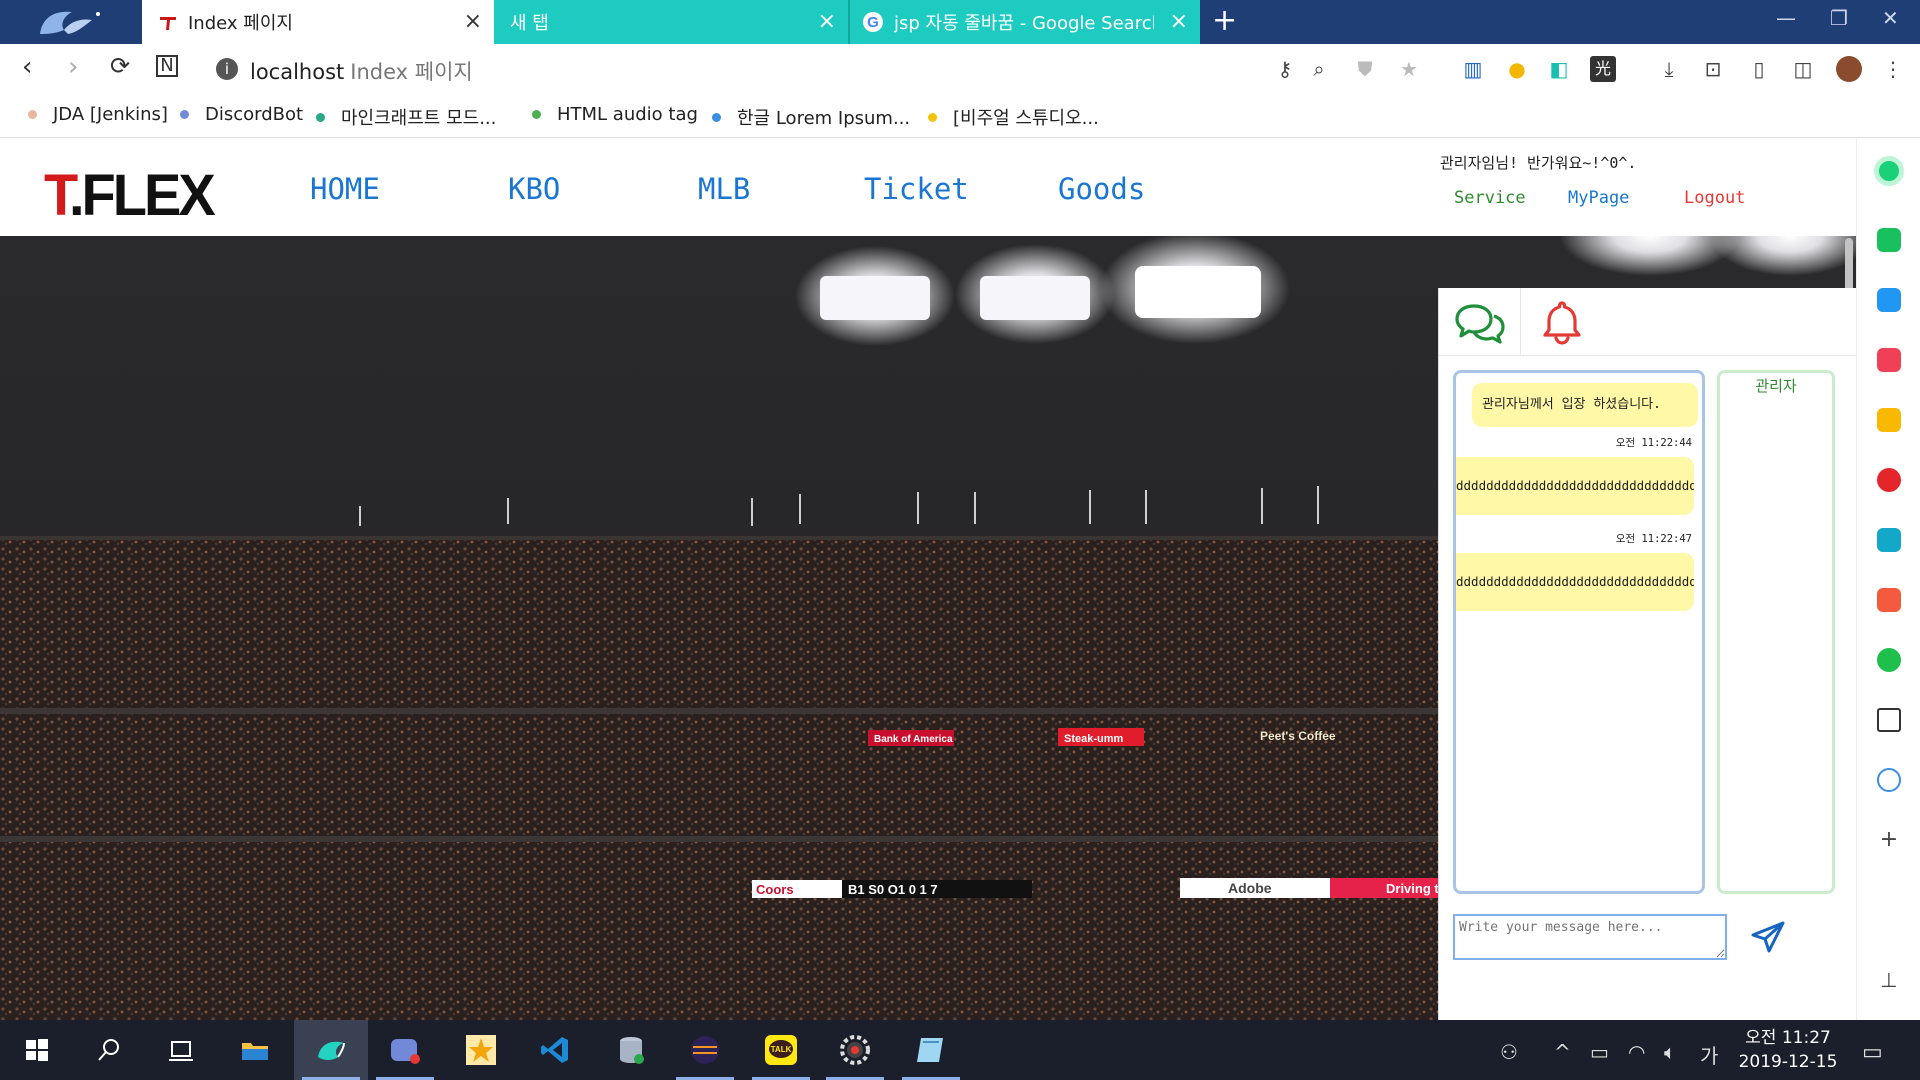 The image size is (1920, 1080). What do you see at coordinates (1409, 69) in the screenshot?
I see `star-icon: ★` at bounding box center [1409, 69].